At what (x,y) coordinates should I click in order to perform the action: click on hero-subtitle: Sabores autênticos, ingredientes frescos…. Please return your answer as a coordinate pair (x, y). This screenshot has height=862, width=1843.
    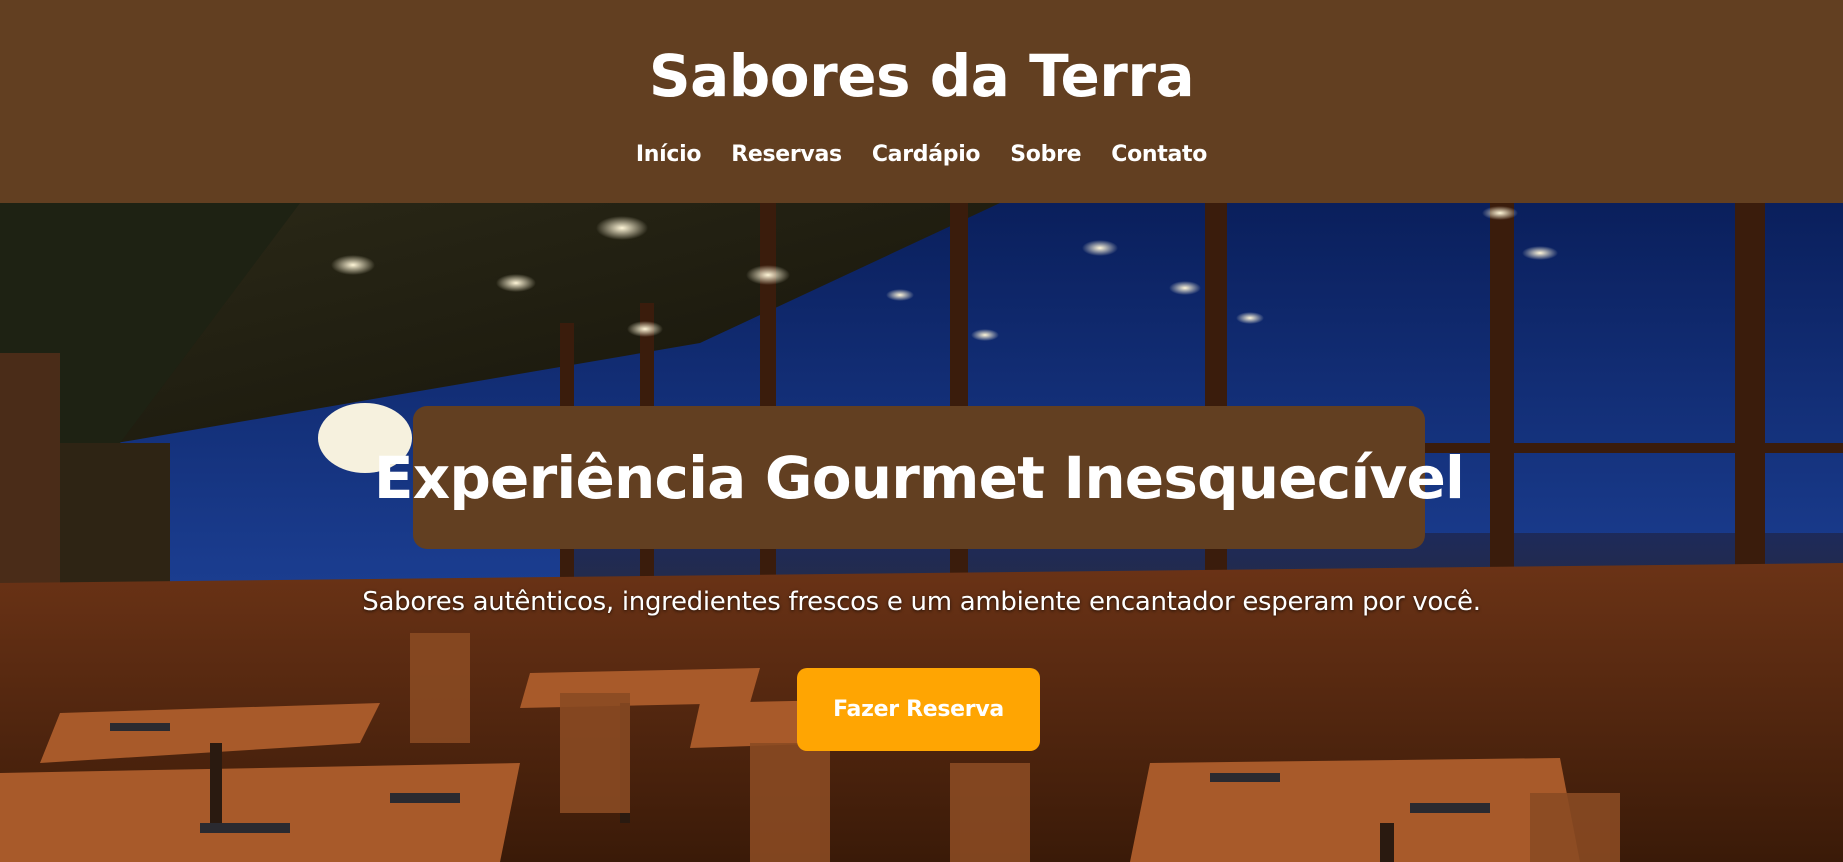
    Looking at the image, I should click on (921, 602).